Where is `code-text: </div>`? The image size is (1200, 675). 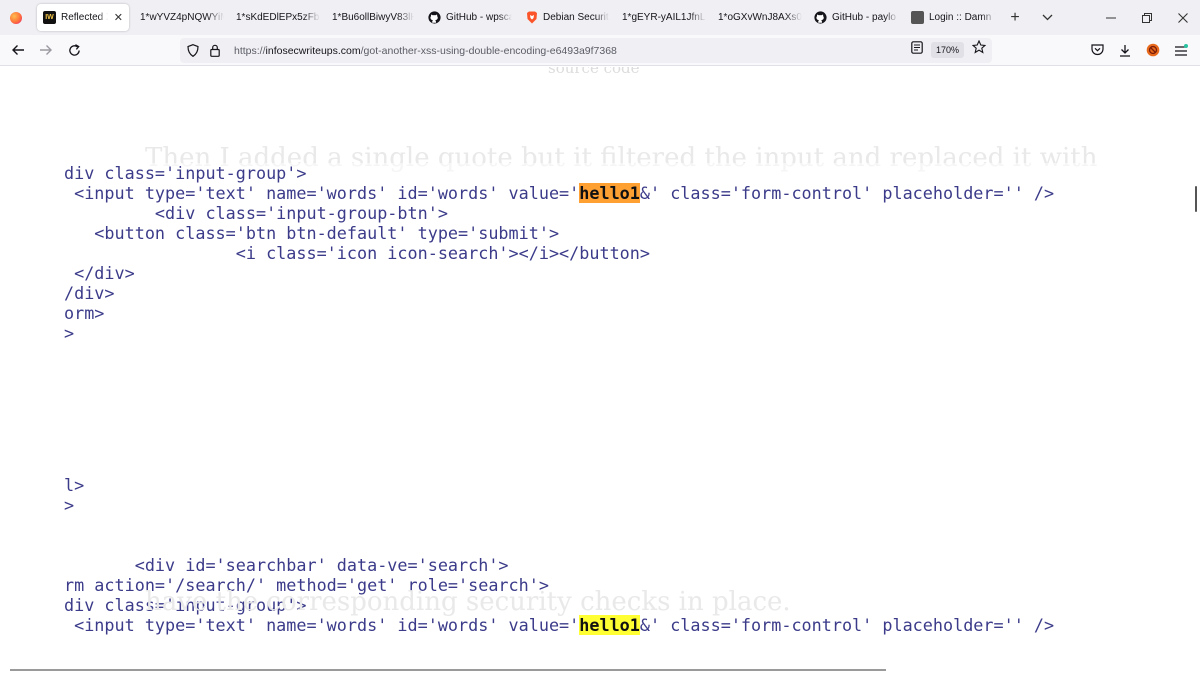 code-text: </div> is located at coordinates (99, 273).